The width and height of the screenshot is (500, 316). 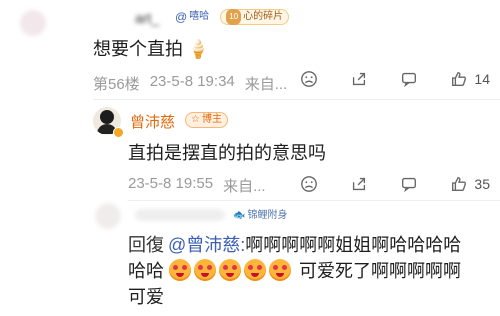 What do you see at coordinates (470, 79) in the screenshot?
I see `like-button: 14` at bounding box center [470, 79].